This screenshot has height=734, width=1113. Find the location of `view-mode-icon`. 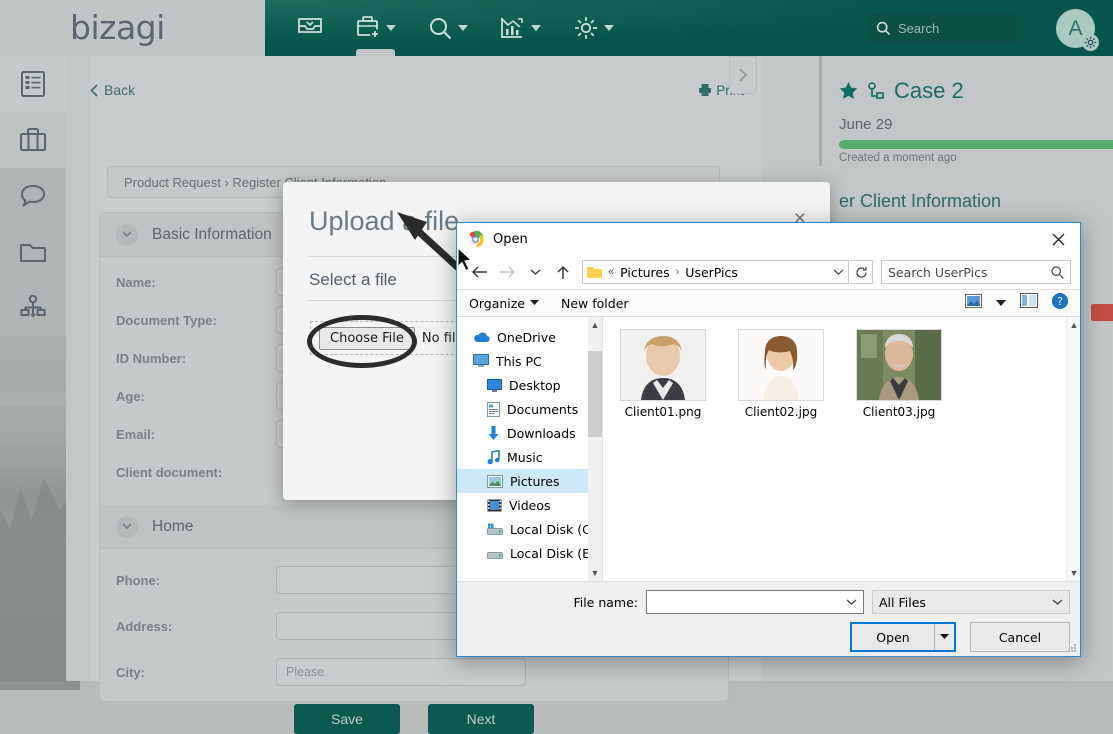

view-mode-icon is located at coordinates (973, 303).